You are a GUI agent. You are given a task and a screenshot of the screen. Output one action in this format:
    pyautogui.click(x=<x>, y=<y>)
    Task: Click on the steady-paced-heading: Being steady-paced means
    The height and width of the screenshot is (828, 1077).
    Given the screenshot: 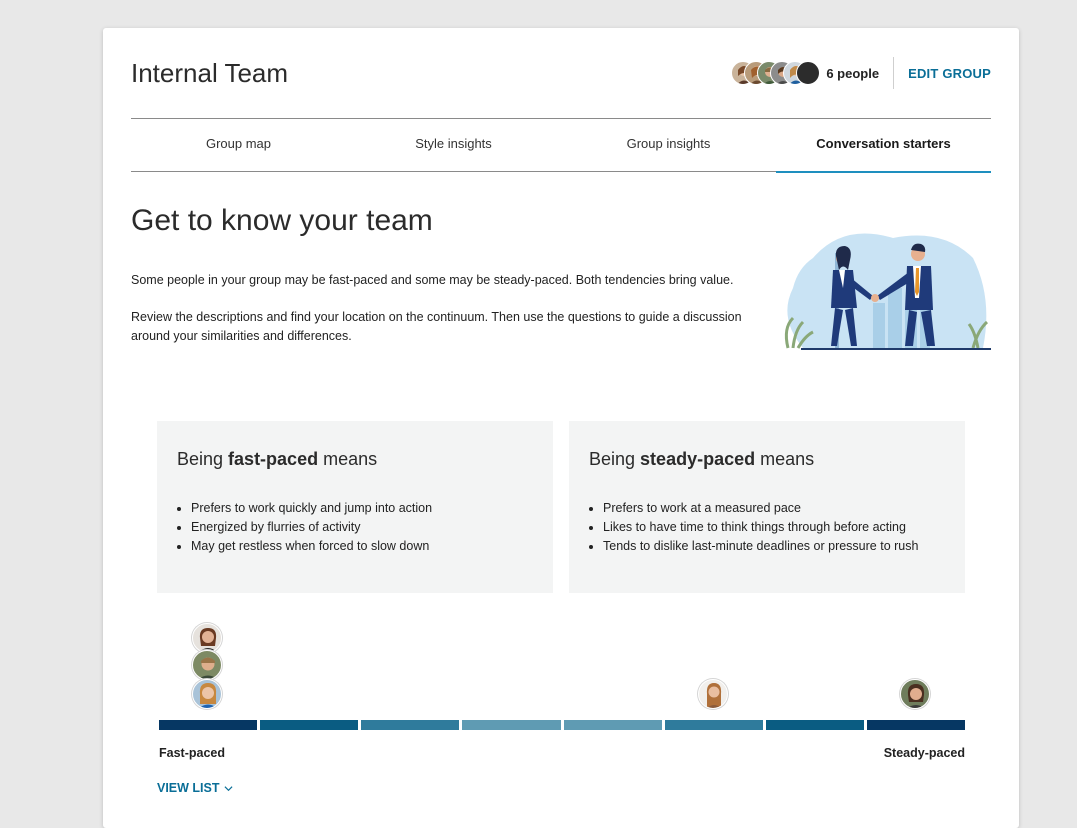 What is the action you would take?
    pyautogui.click(x=701, y=459)
    